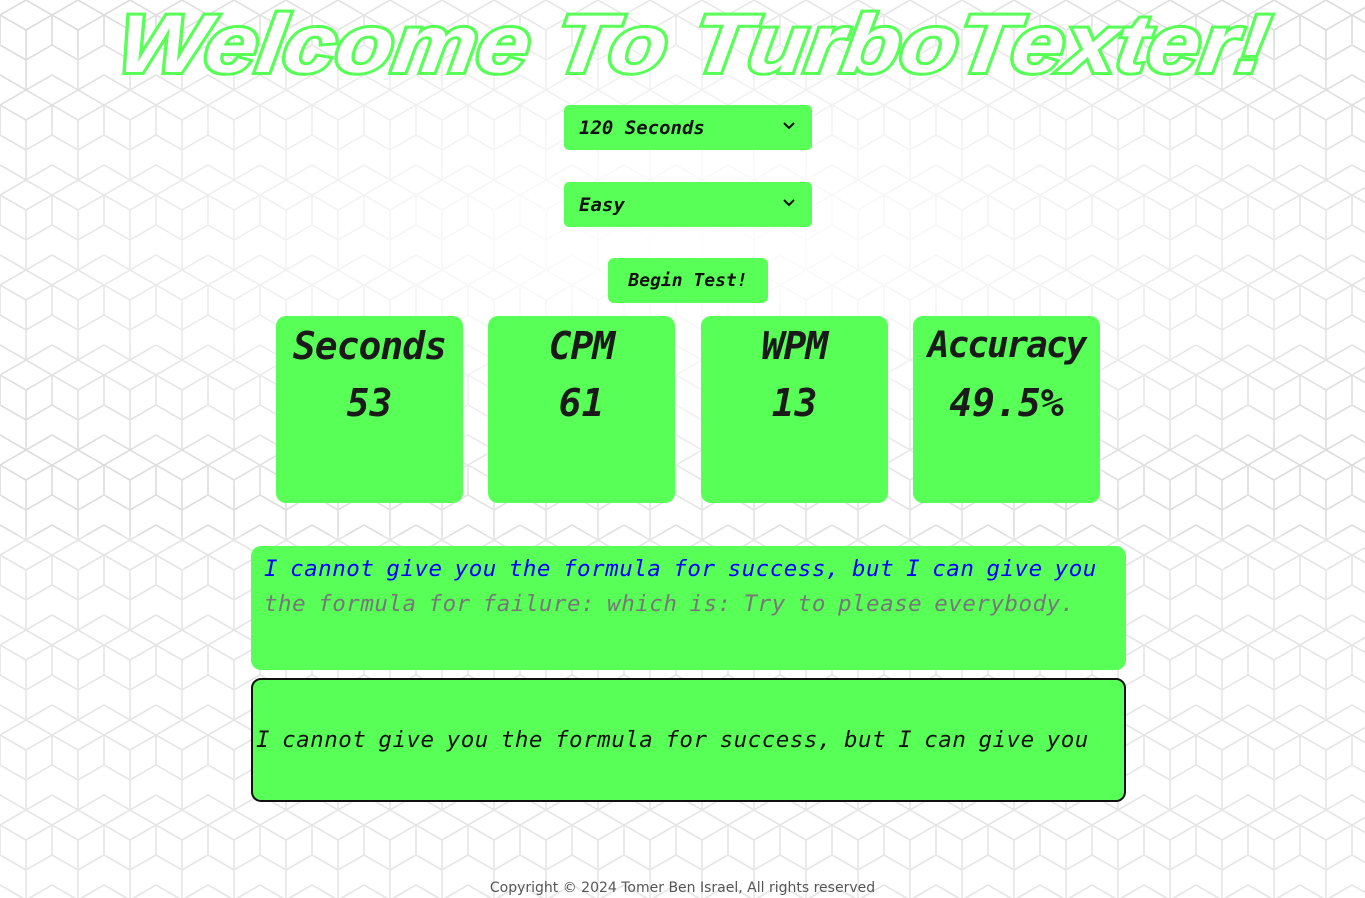 The image size is (1365, 898). I want to click on time-select: 120 Seconds, so click(688, 127).